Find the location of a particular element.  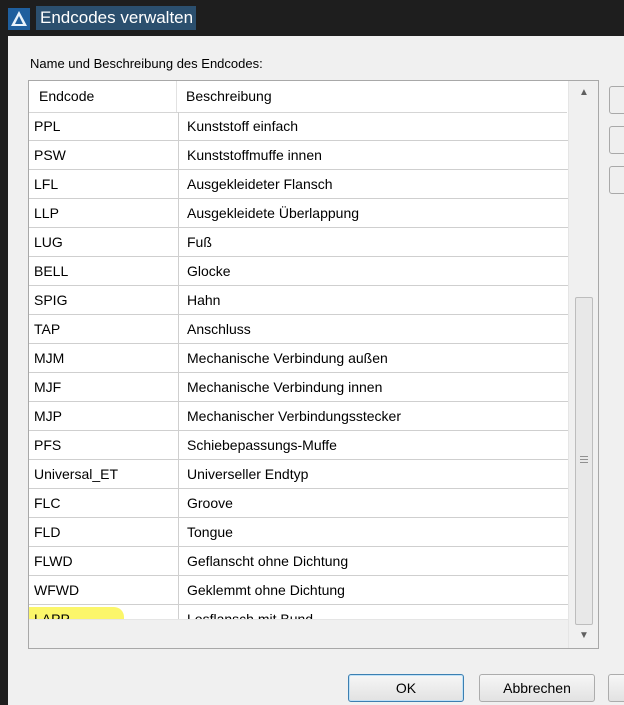

list-row: LUG Fuß is located at coordinates (299, 242).